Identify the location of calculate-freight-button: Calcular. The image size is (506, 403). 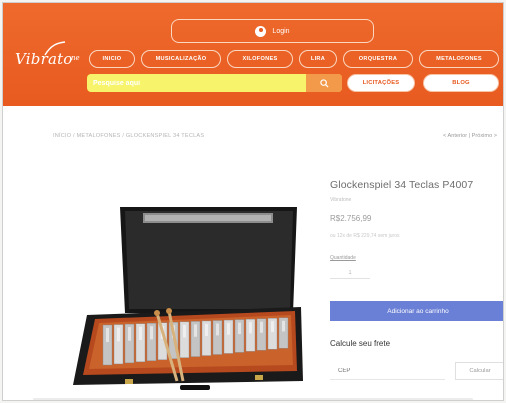
(479, 371).